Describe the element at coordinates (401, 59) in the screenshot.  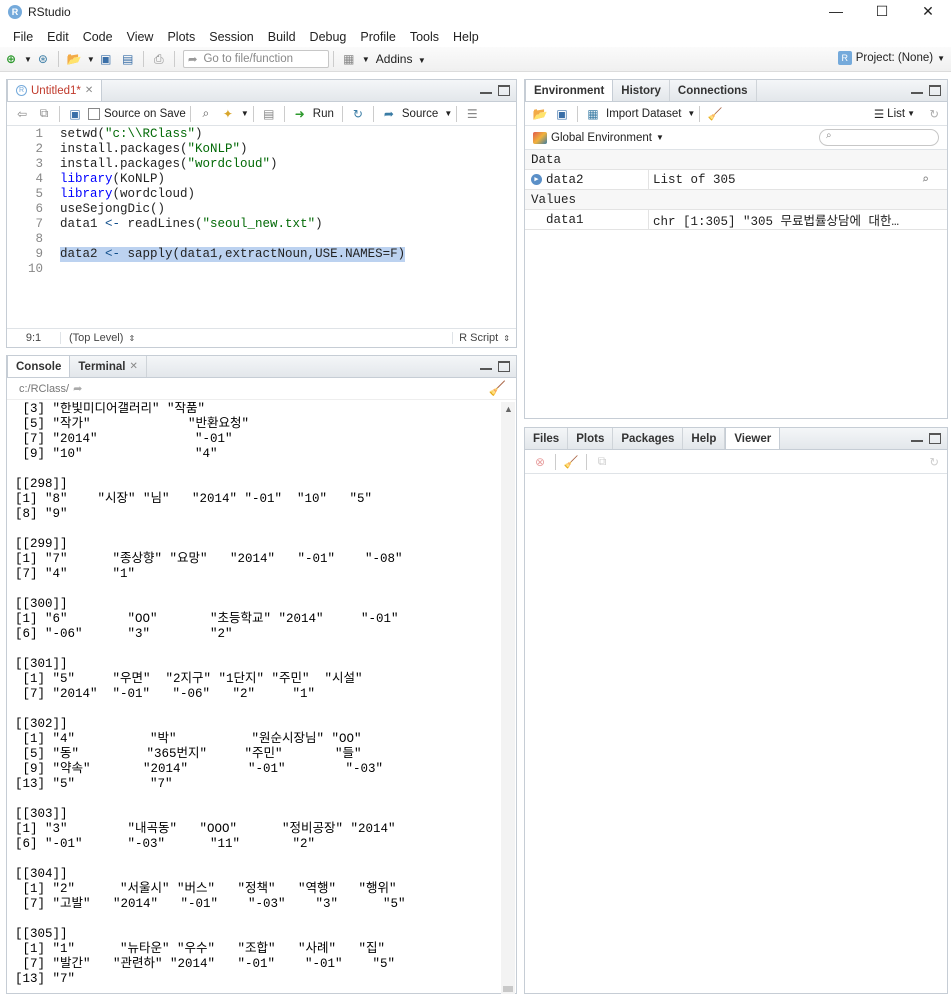
I see `addins-menu: Addins ▼` at that location.